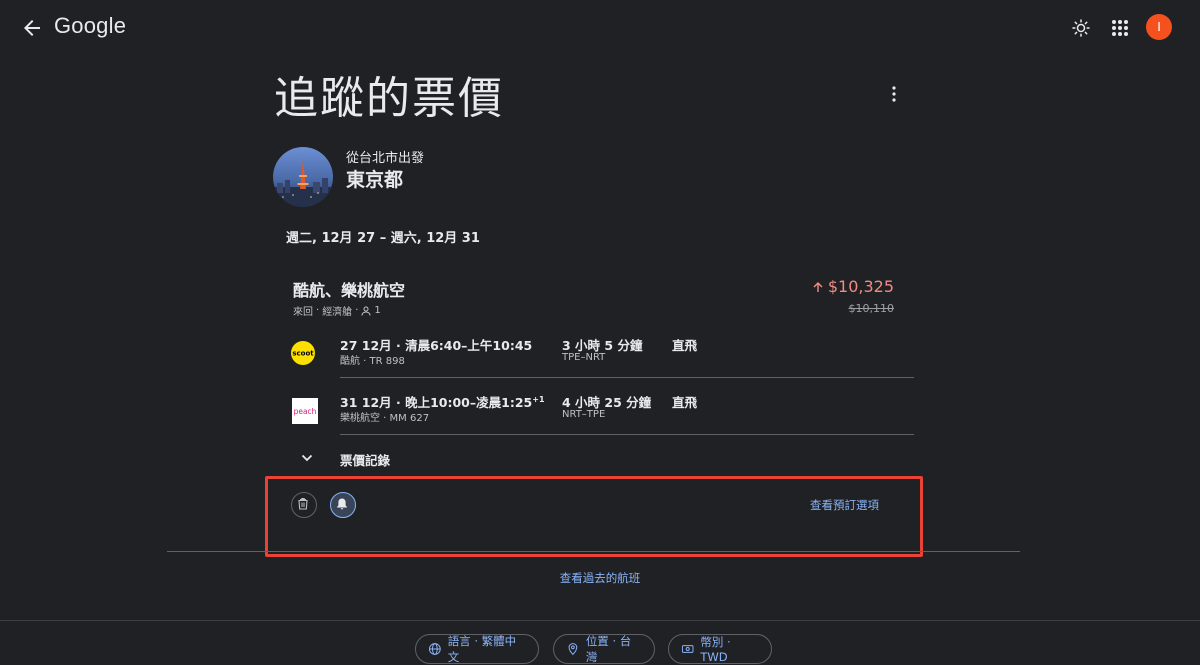 This screenshot has height=665, width=1200. I want to click on language-chip: 語言 · 繁體中文, so click(477, 649).